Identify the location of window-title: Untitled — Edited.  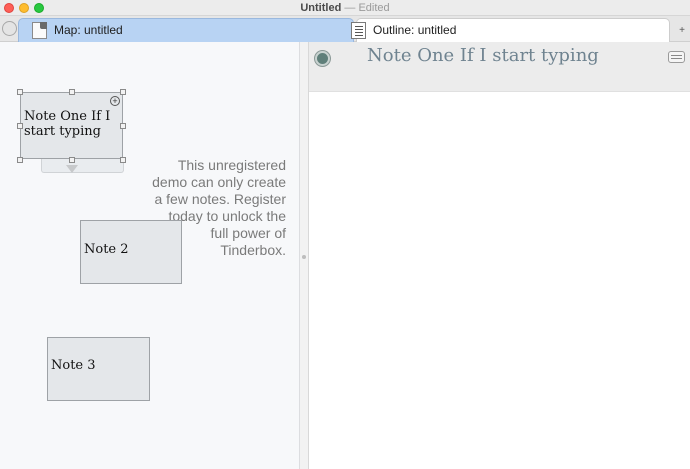
(345, 8).